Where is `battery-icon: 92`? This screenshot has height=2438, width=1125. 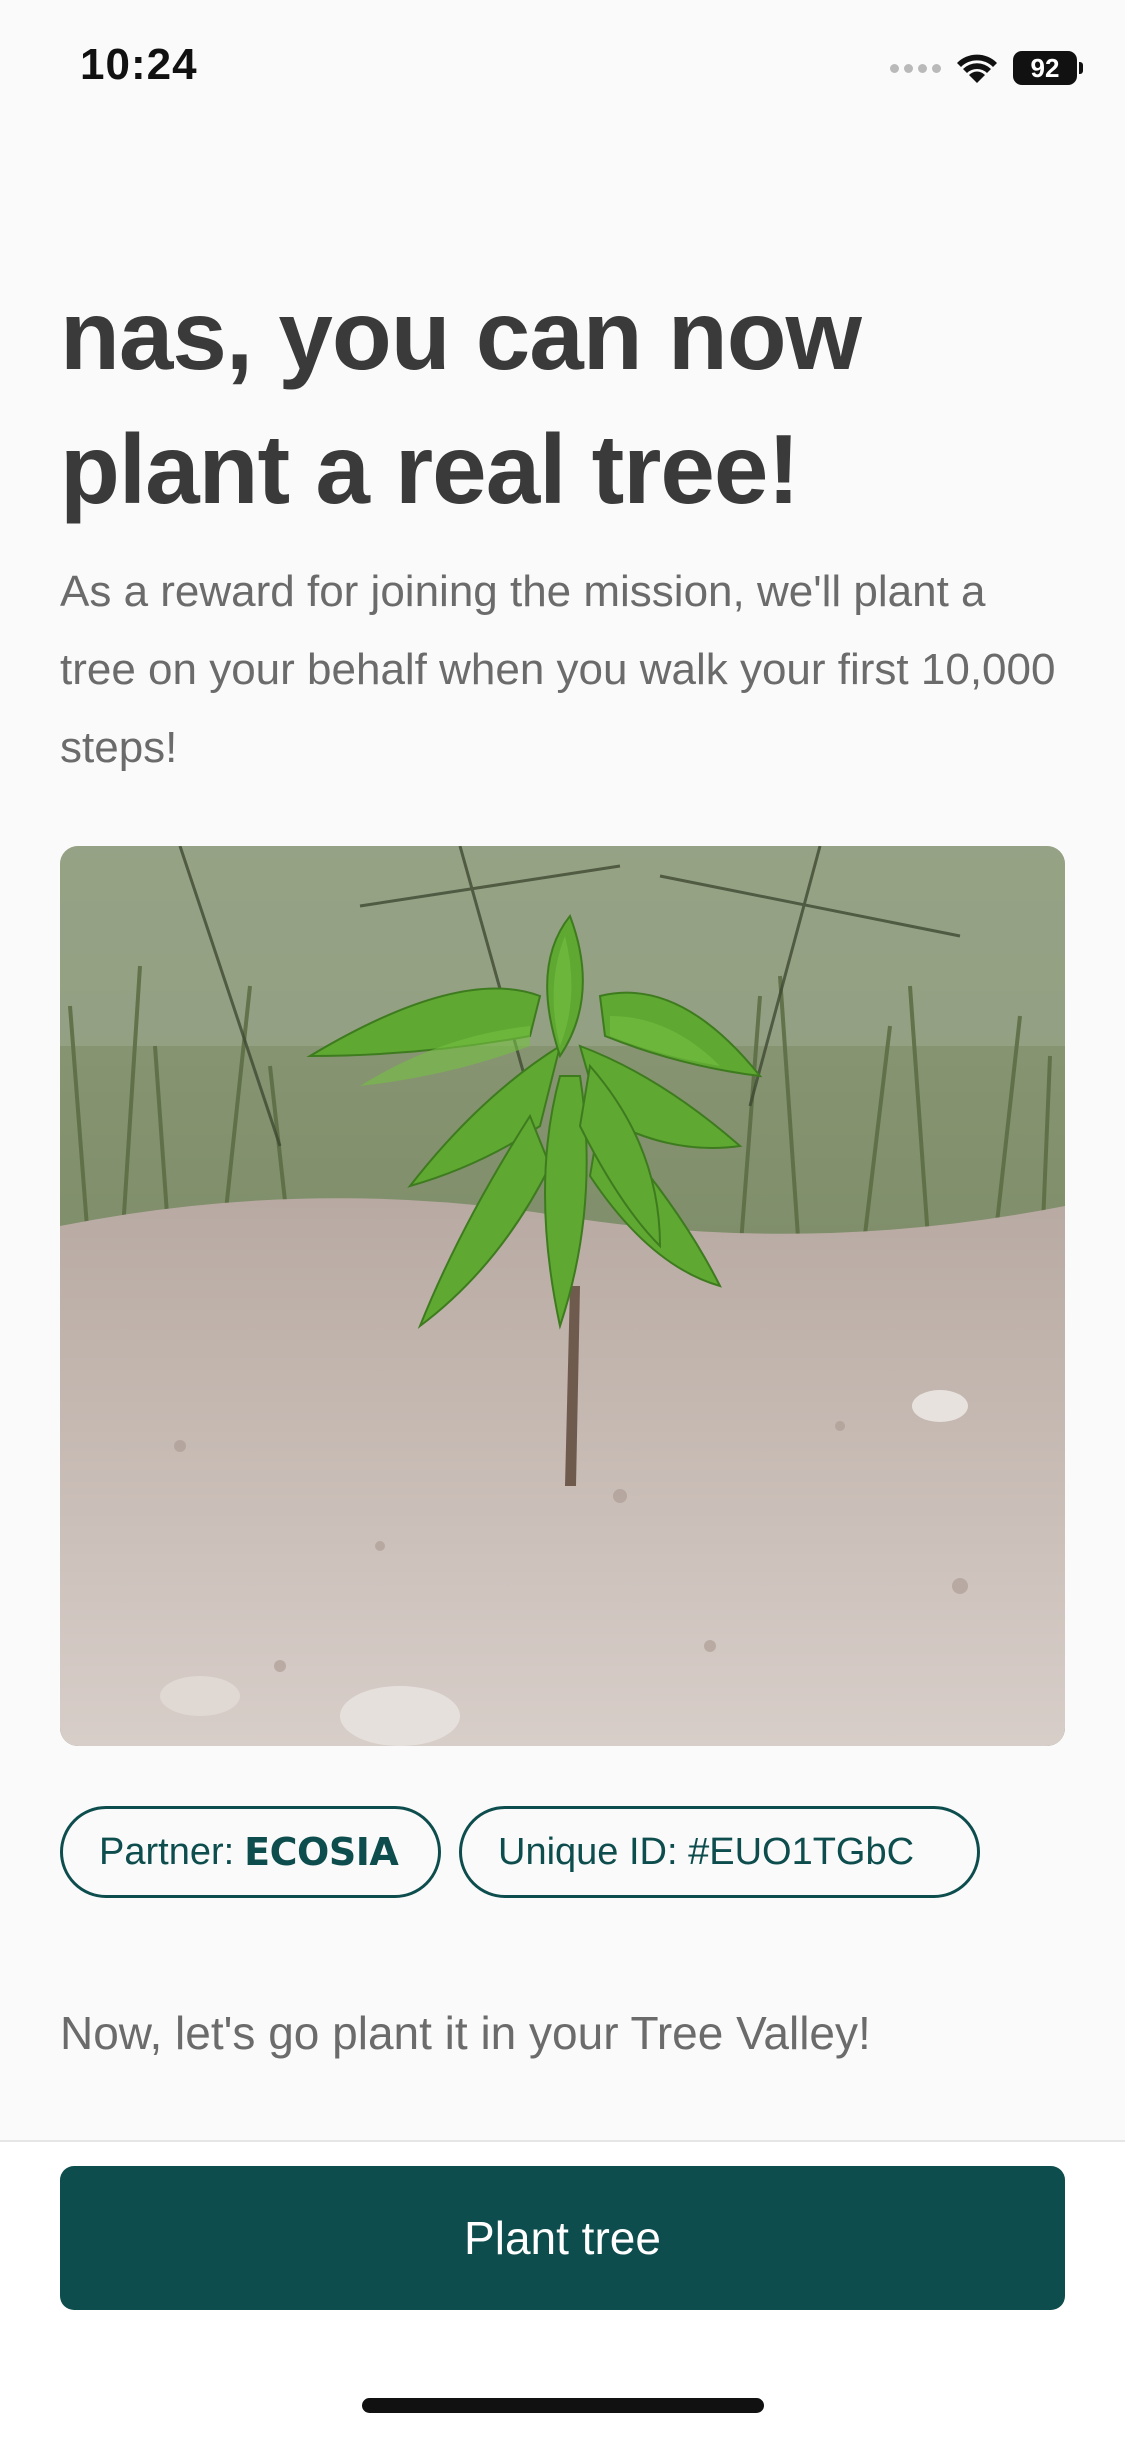 battery-icon: 92 is located at coordinates (1048, 68).